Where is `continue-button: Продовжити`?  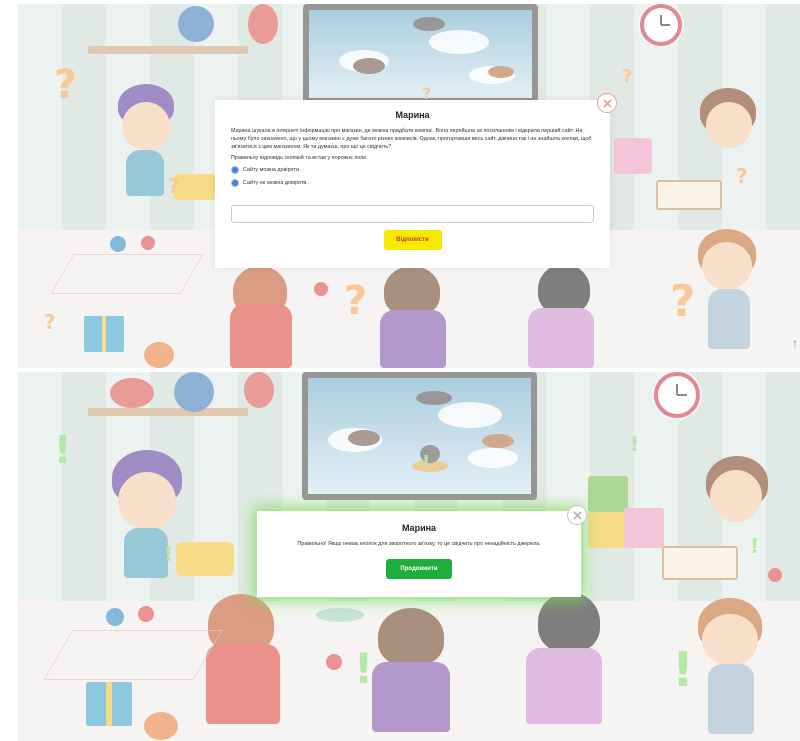 continue-button: Продовжити is located at coordinates (419, 568).